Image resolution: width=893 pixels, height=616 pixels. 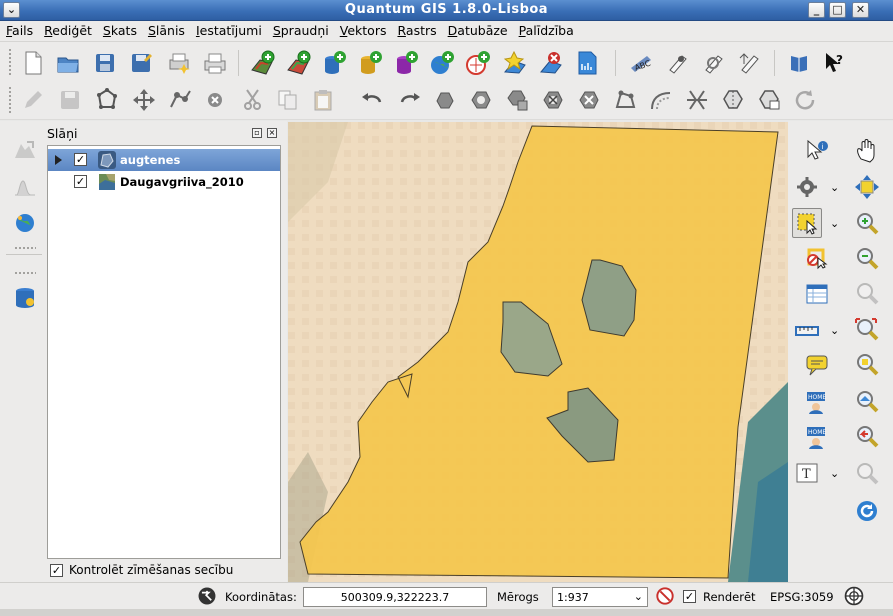 I want to click on control-rendering-order-checkbox: ✓, so click(x=56, y=570).